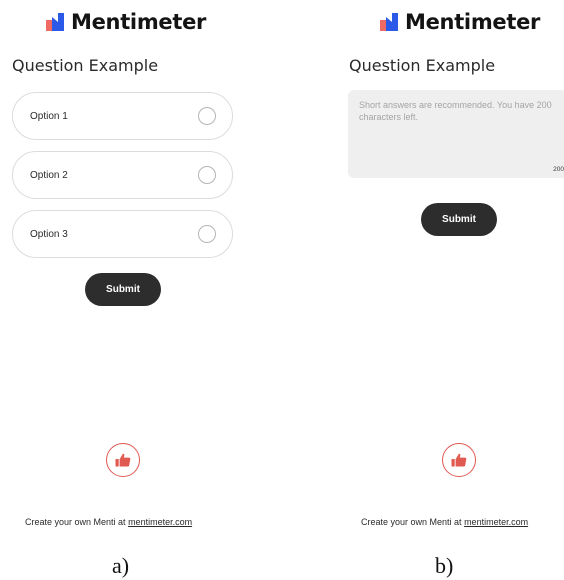 Image resolution: width=564 pixels, height=580 pixels. What do you see at coordinates (122, 234) in the screenshot?
I see `option-3: Option 3` at bounding box center [122, 234].